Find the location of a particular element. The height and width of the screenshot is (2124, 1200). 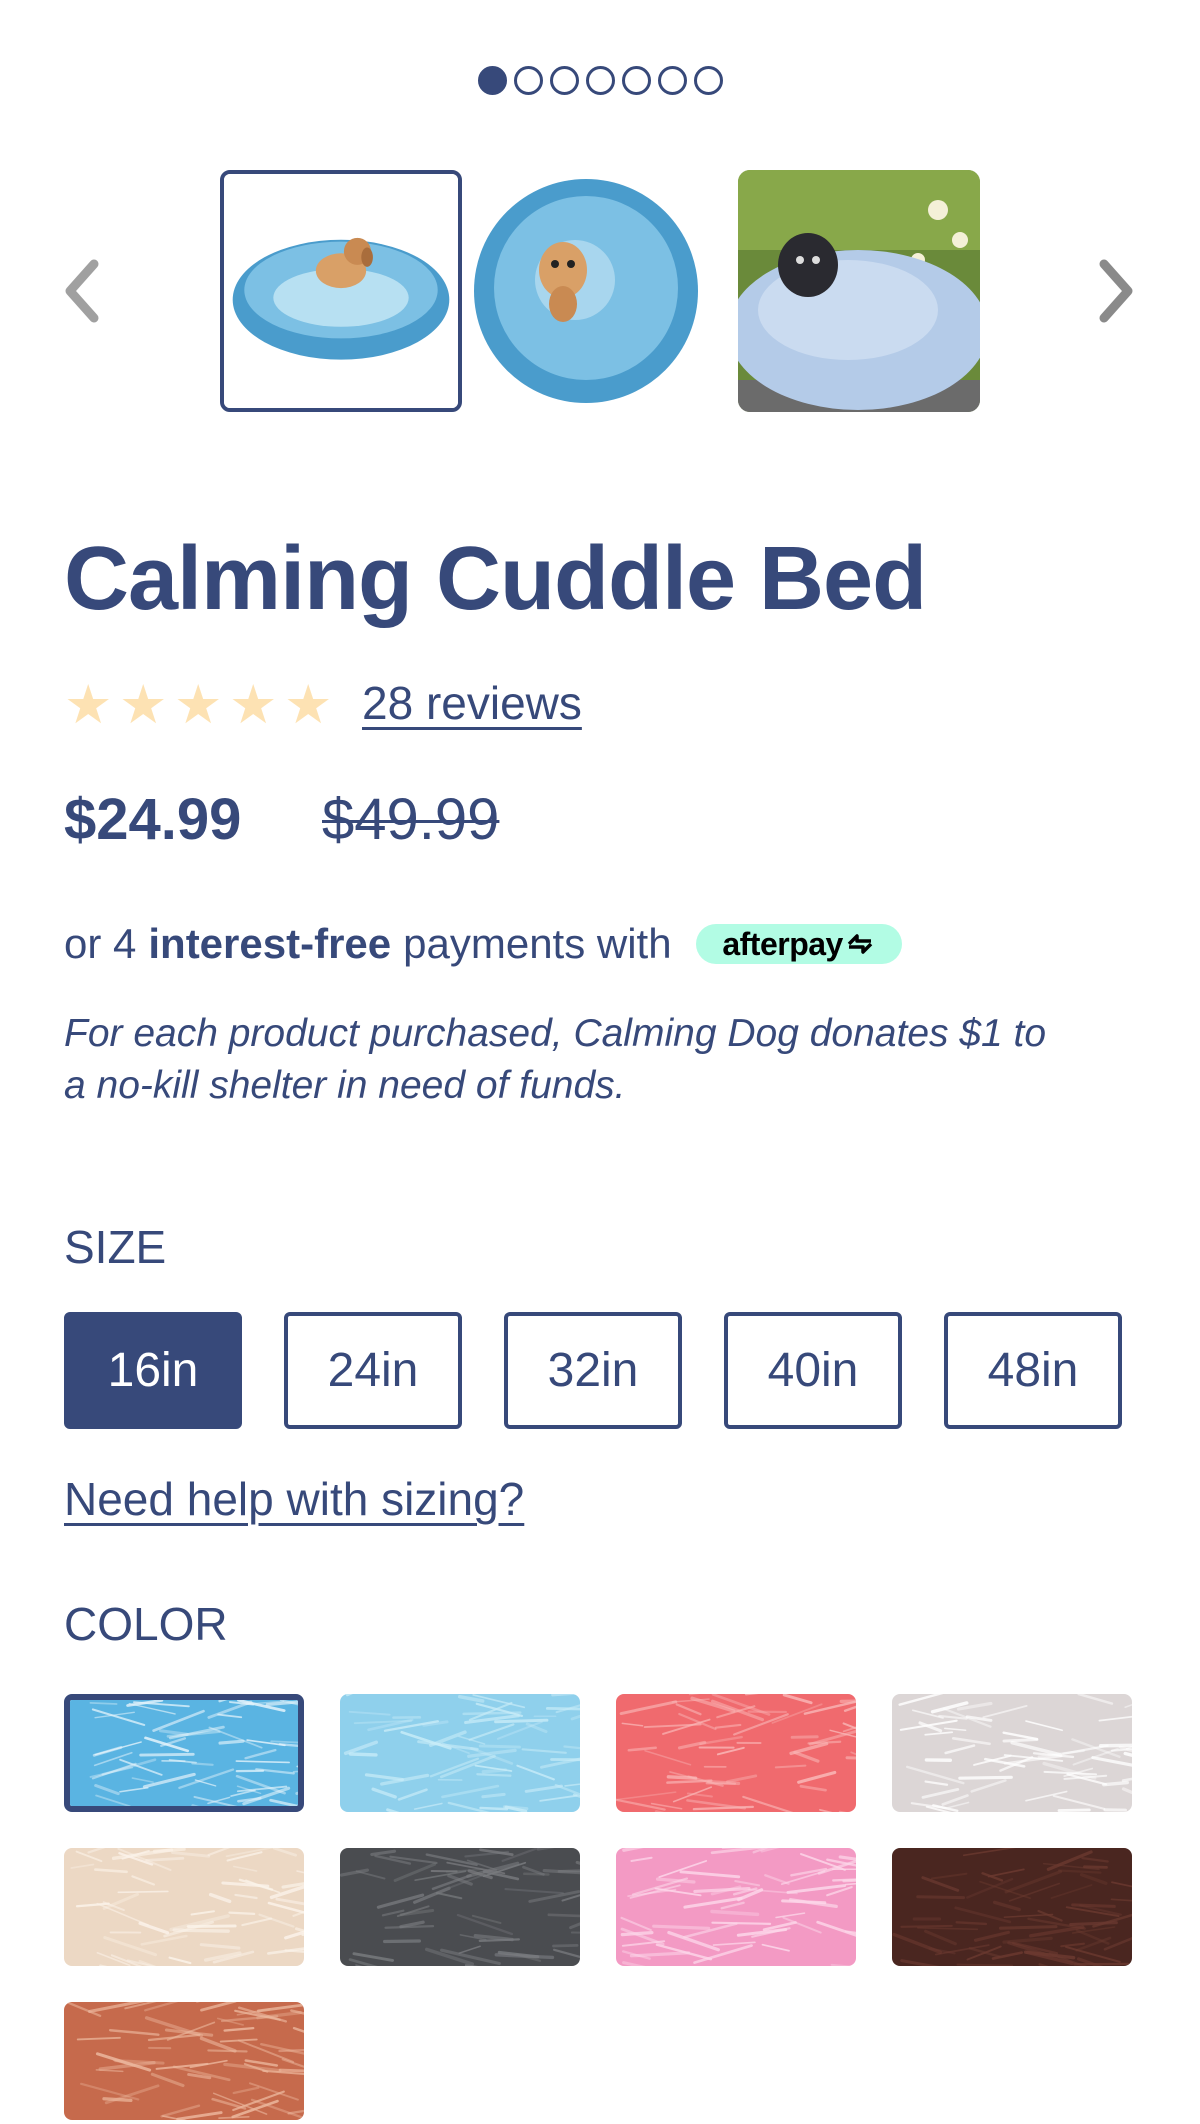

afterpay-suffix: payments with is located at coordinates (537, 943).